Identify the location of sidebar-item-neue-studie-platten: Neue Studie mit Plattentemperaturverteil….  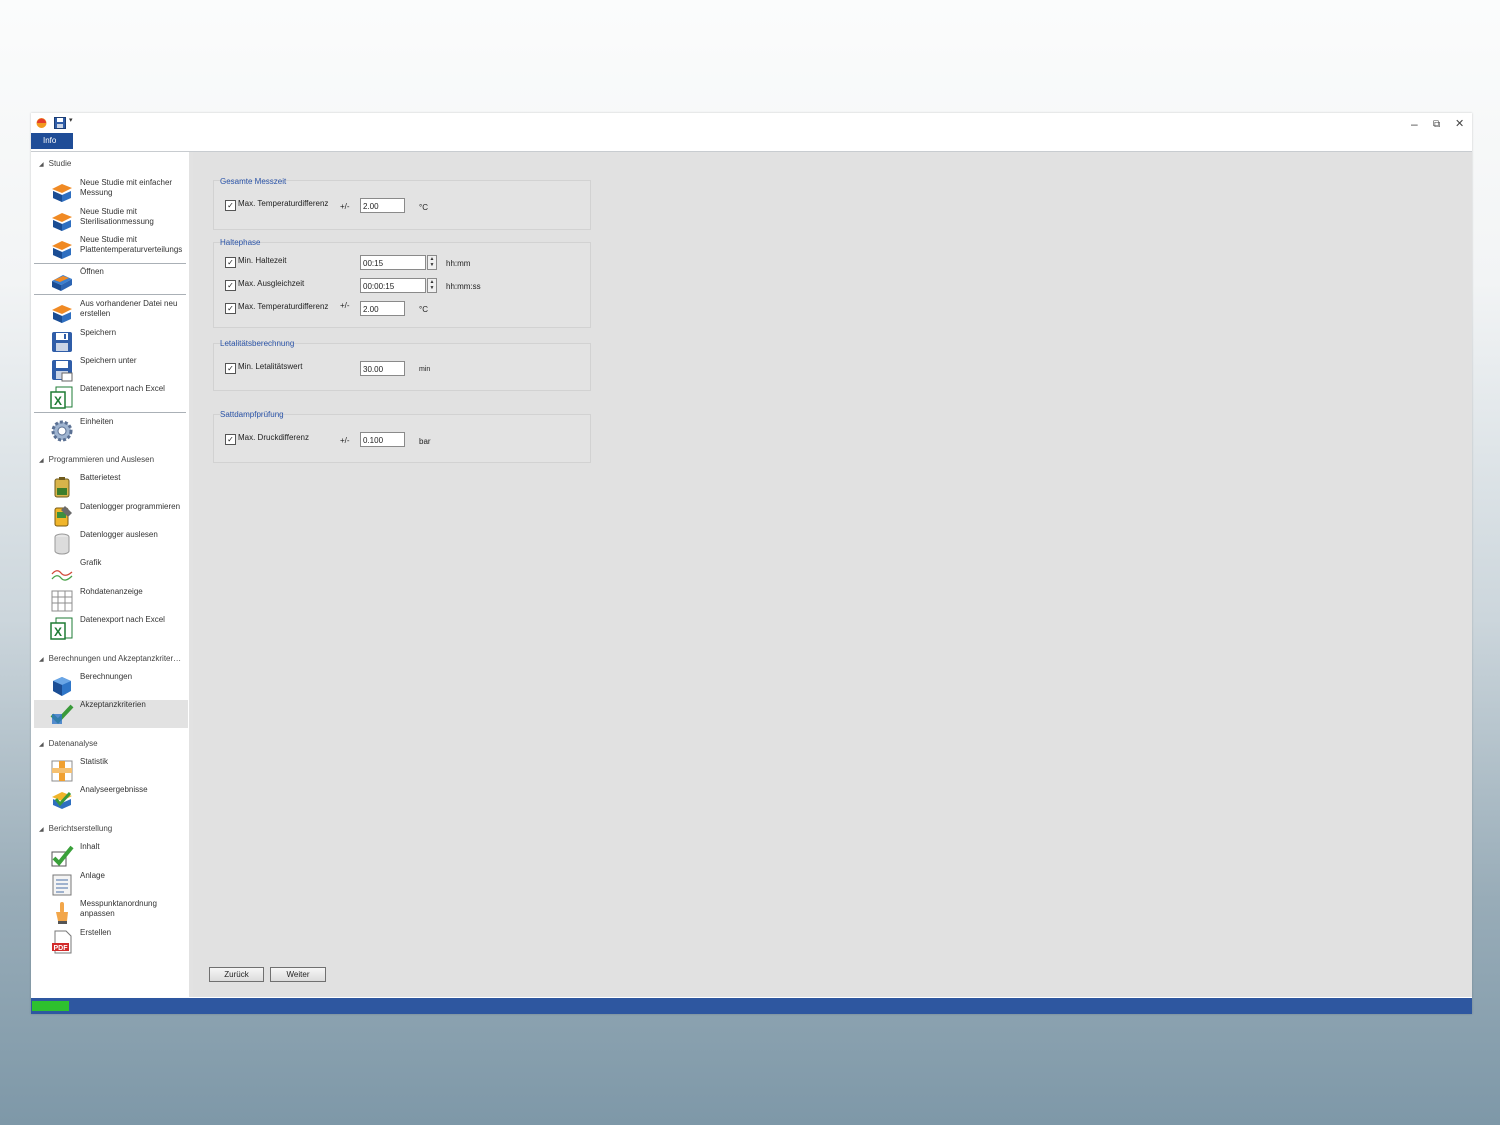
(111, 249).